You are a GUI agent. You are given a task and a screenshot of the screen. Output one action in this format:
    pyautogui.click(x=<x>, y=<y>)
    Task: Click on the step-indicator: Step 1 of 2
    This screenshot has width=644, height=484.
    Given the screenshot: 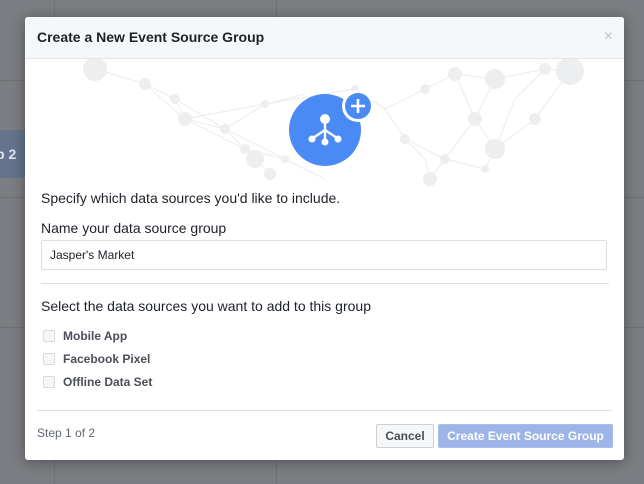 What is the action you would take?
    pyautogui.click(x=66, y=433)
    